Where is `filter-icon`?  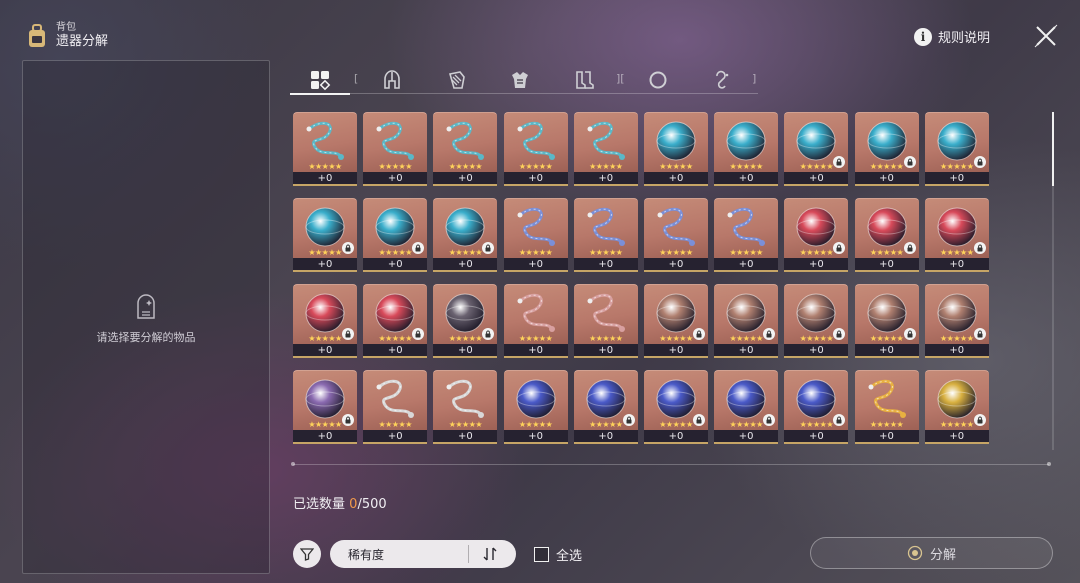
filter-icon is located at coordinates (307, 554).